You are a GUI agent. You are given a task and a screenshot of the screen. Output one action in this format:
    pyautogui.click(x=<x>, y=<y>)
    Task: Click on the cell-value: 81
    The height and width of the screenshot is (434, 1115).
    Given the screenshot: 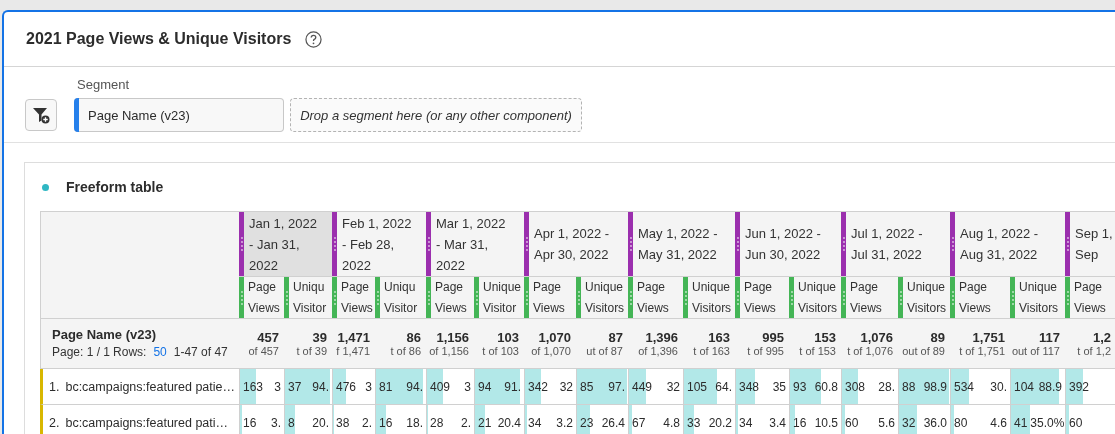 What is the action you would take?
    pyautogui.click(x=386, y=386)
    